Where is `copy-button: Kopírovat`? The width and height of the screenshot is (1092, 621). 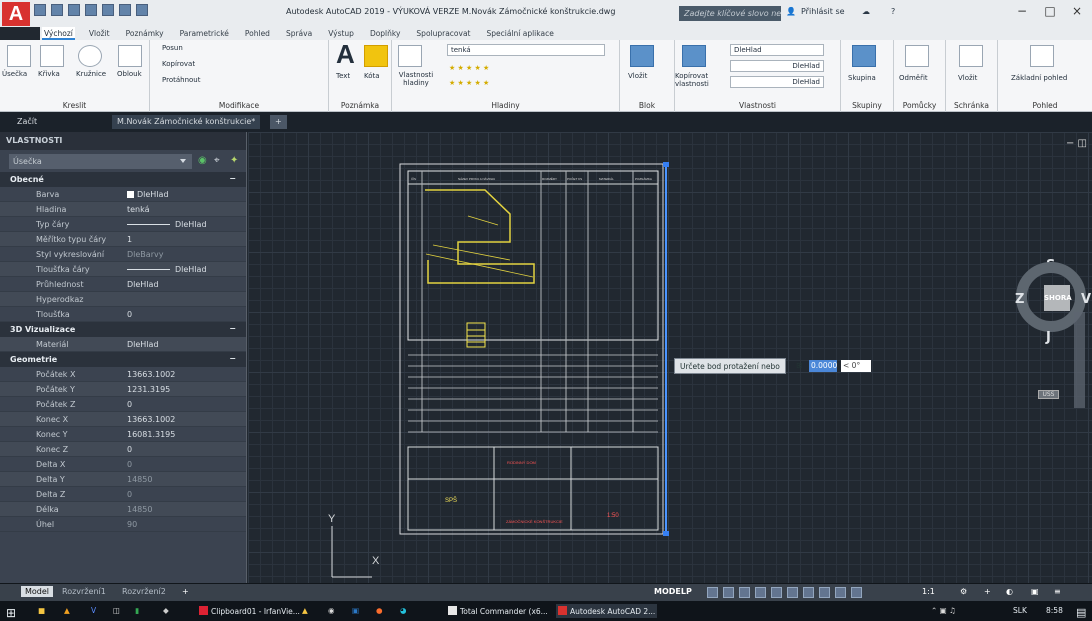
copy-button: Kopírovat is located at coordinates (178, 64).